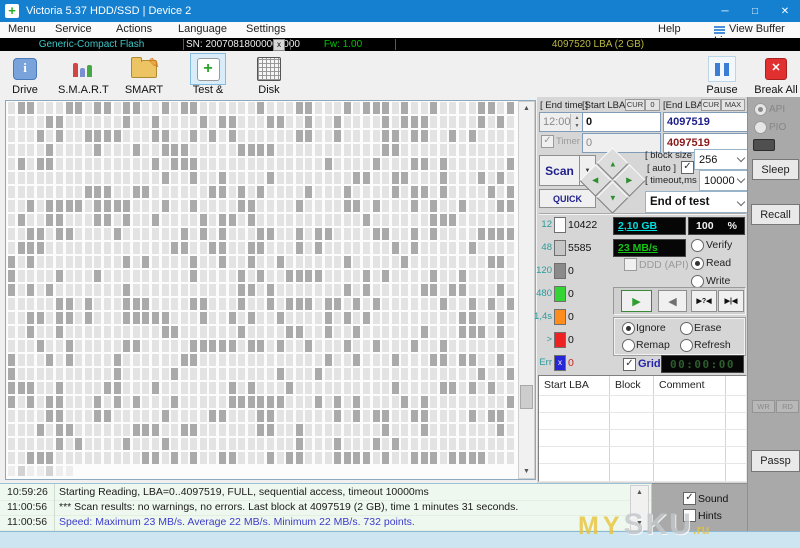  I want to click on end-time-value: 12:00, so click(557, 122).